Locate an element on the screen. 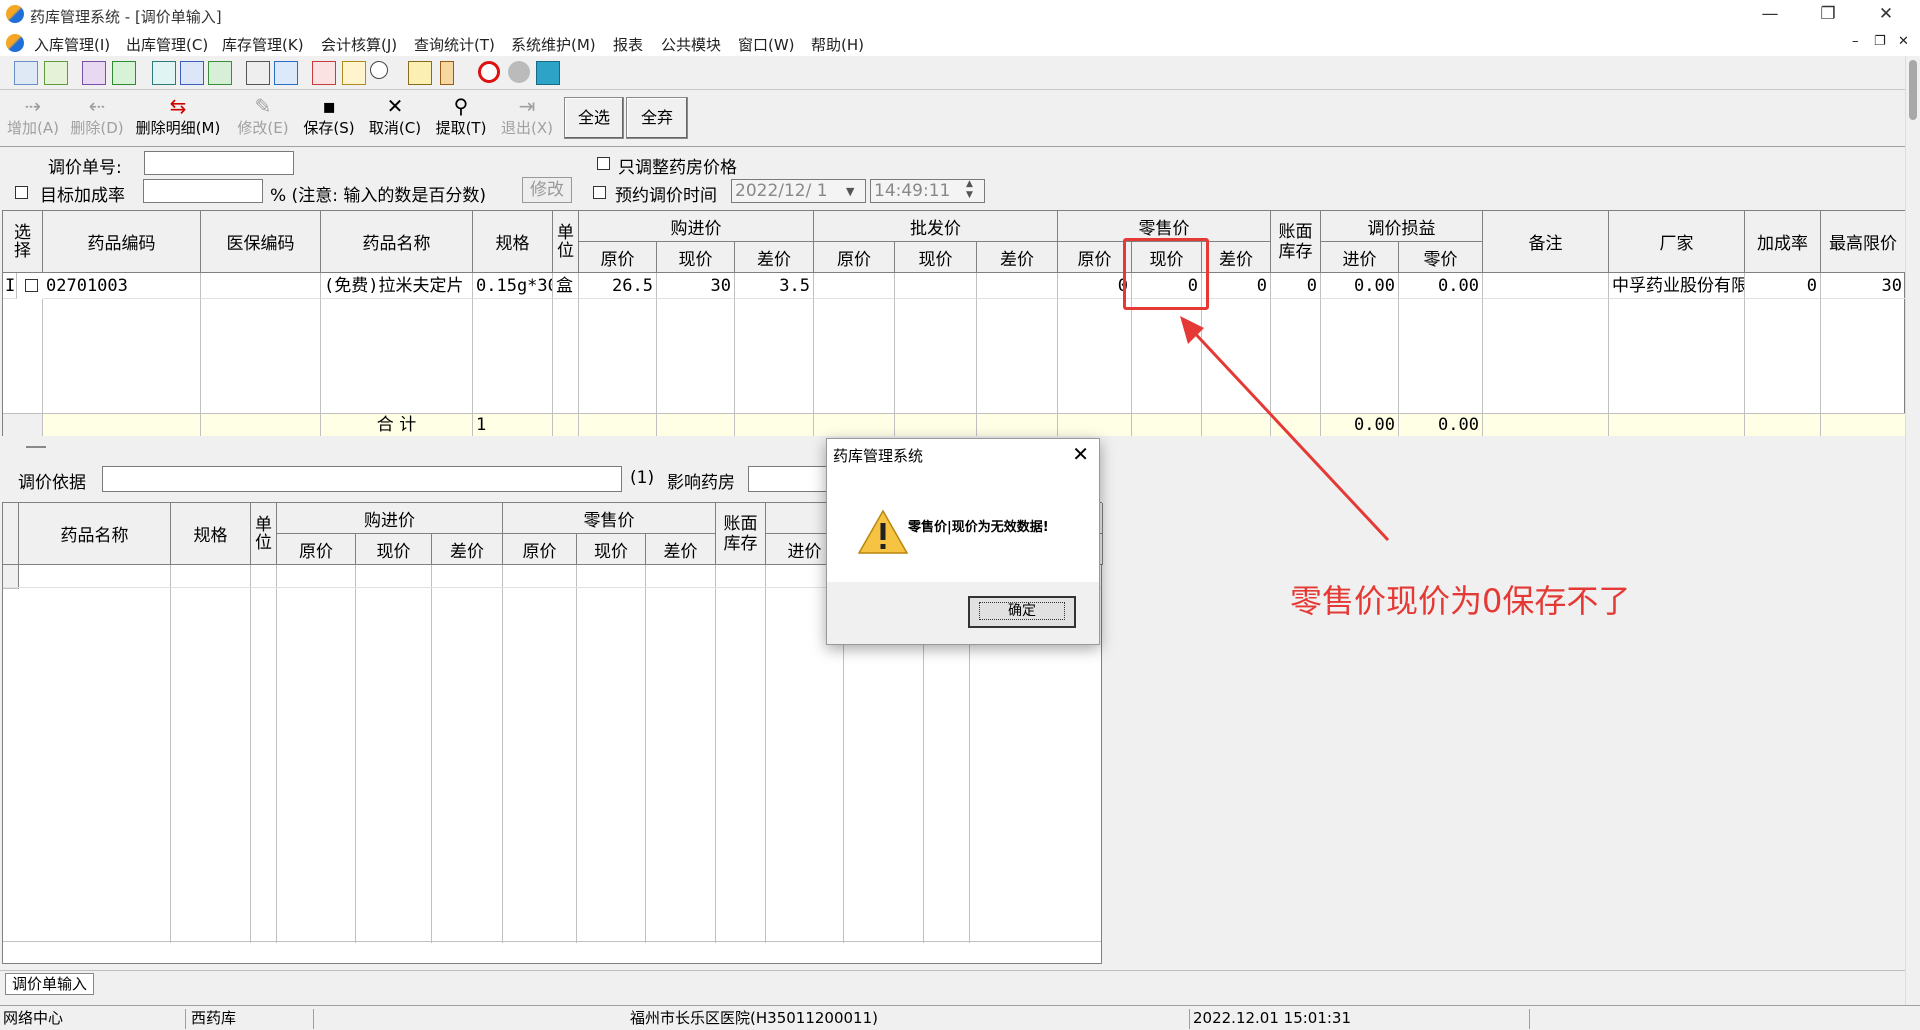 Image resolution: width=1920 pixels, height=1030 pixels. delete-button: ⇠ 删除(D) is located at coordinates (97, 120).